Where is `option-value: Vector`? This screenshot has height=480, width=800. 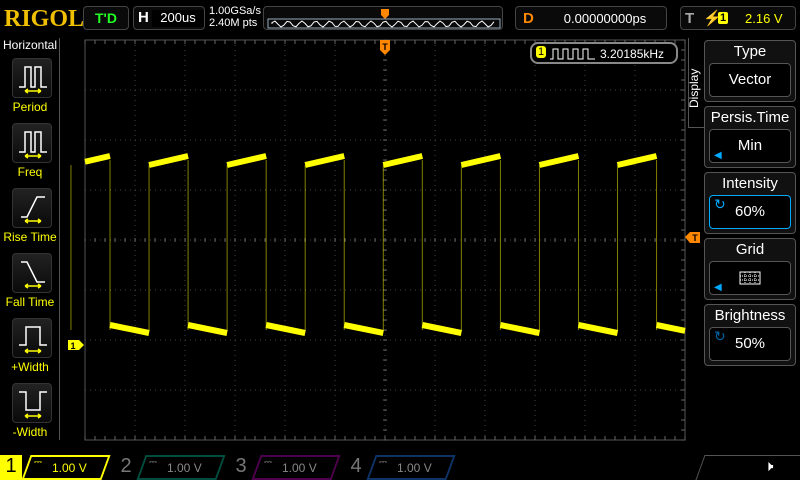
option-value: Vector is located at coordinates (750, 79).